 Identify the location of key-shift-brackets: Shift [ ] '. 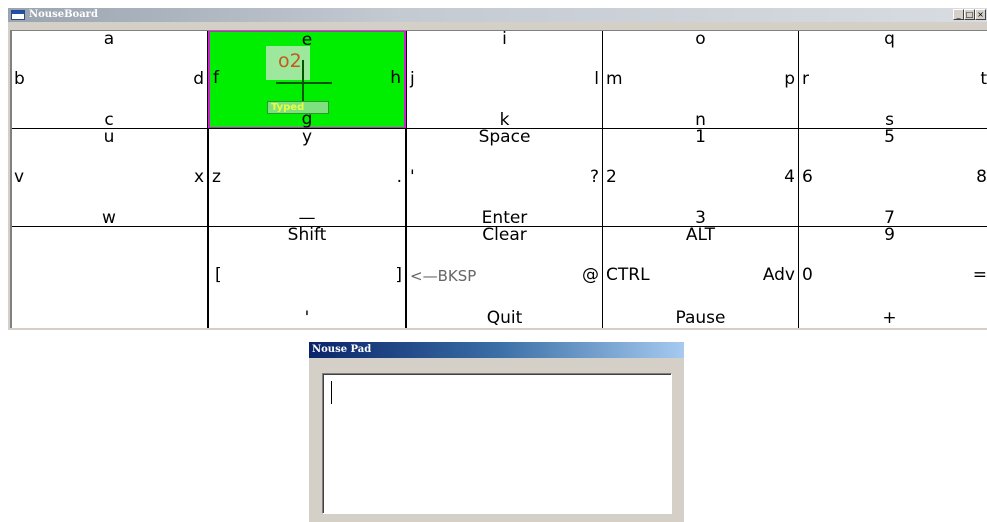
(307, 277).